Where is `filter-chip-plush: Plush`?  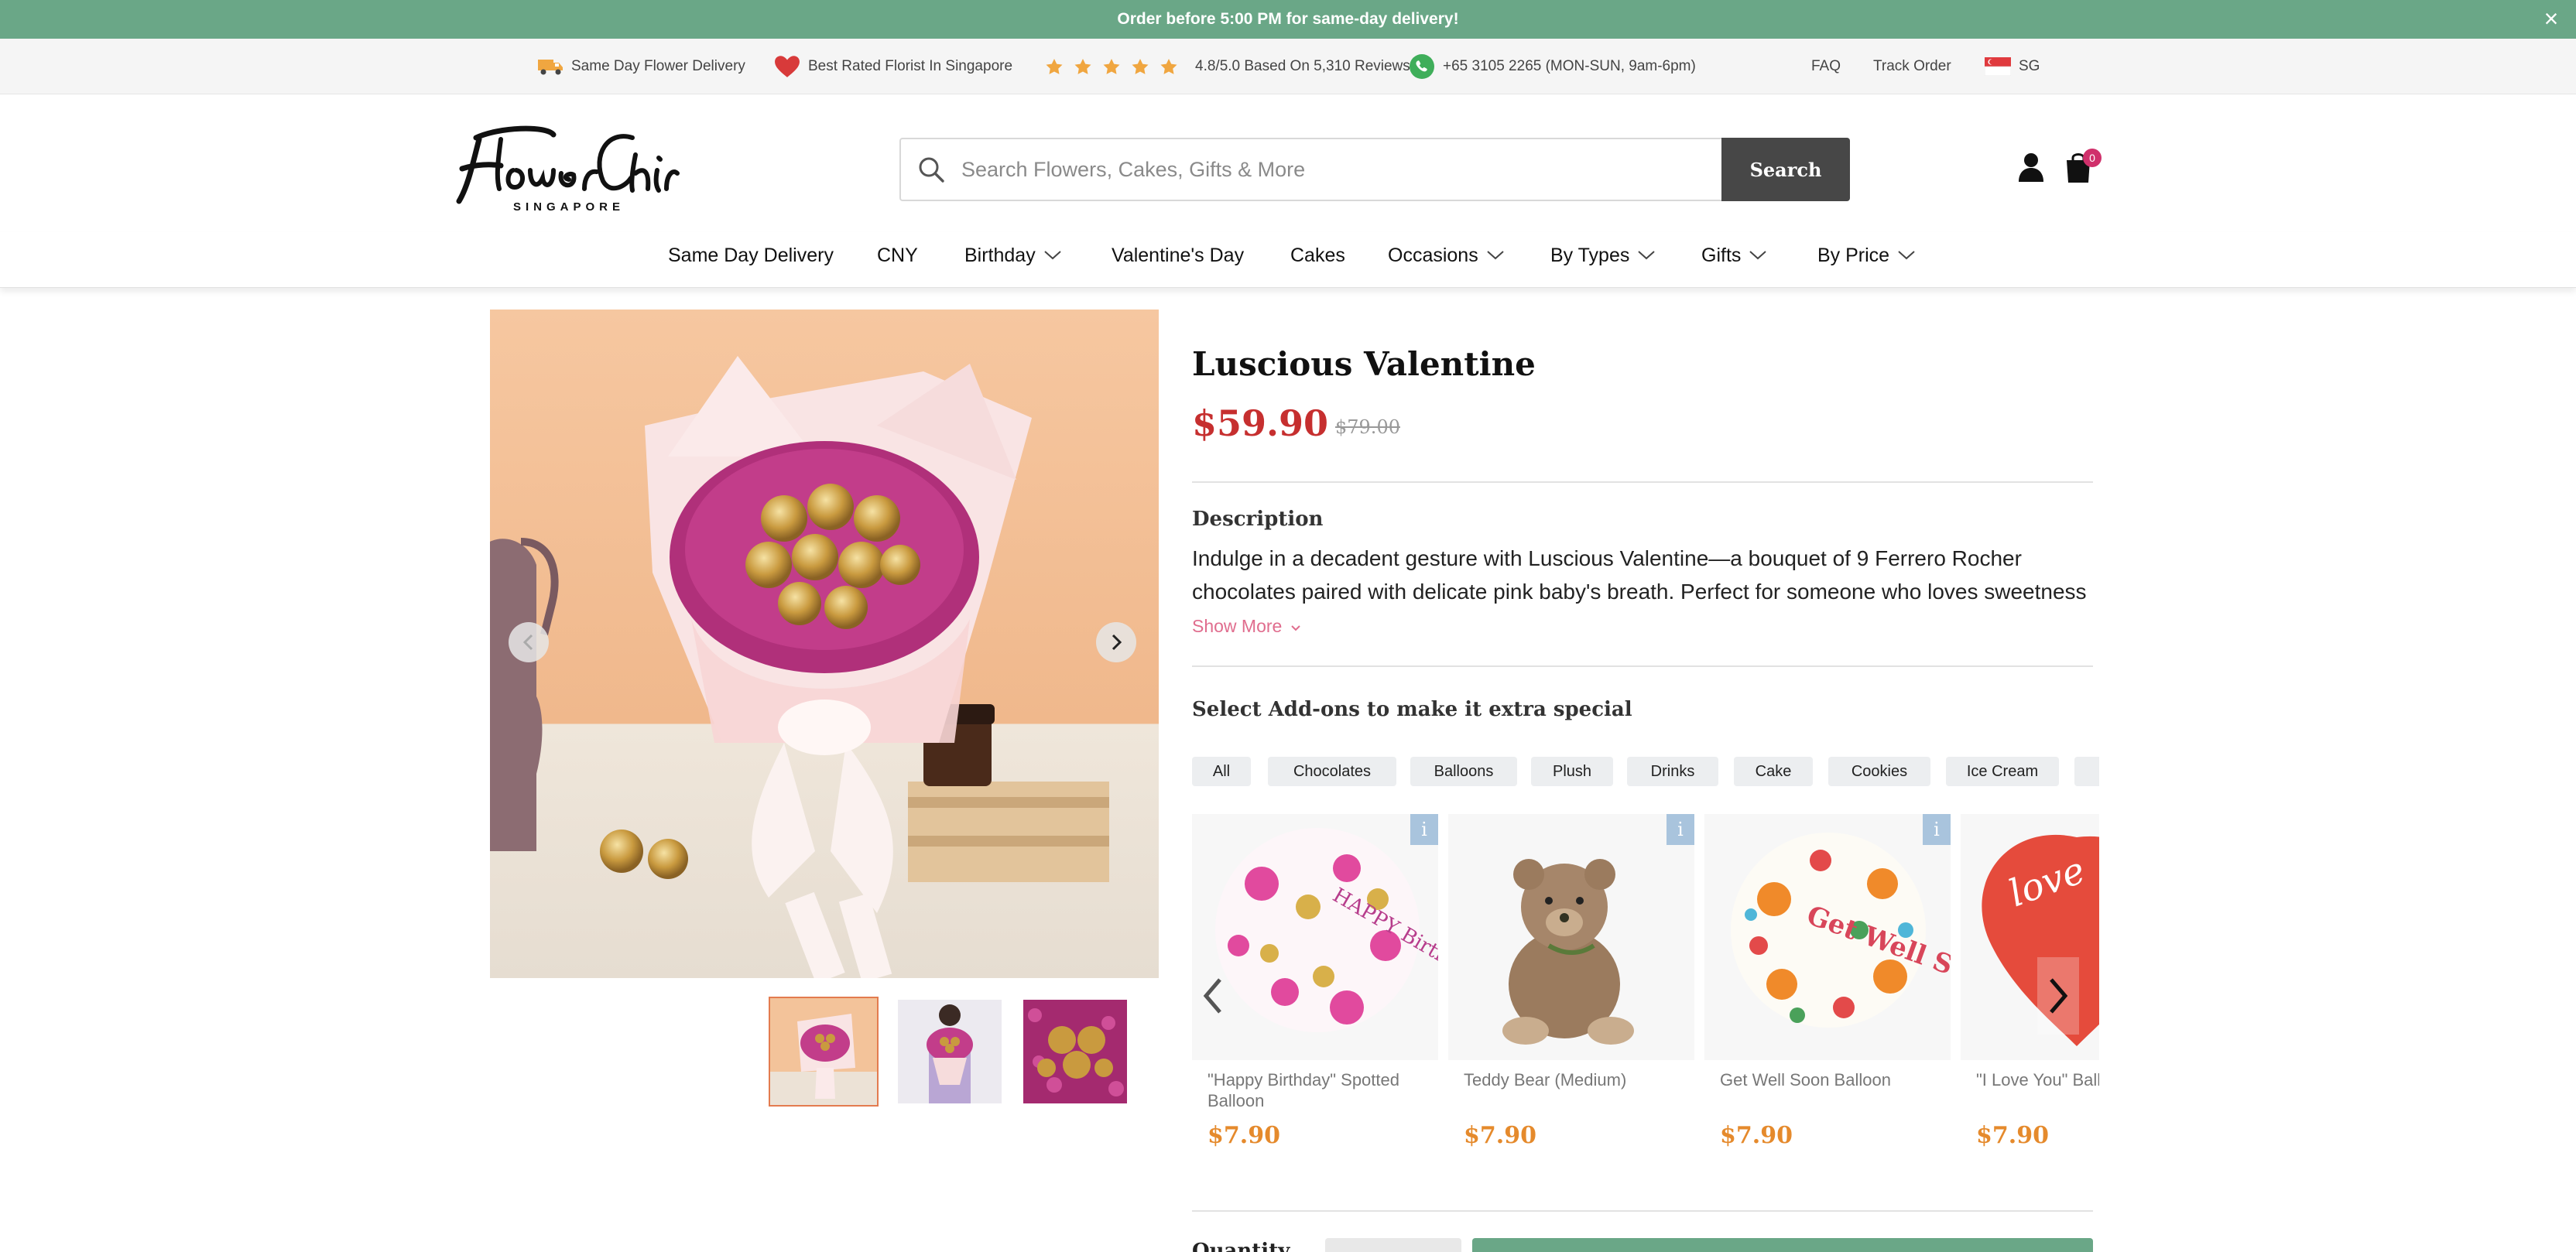 filter-chip-plush: Plush is located at coordinates (1572, 771).